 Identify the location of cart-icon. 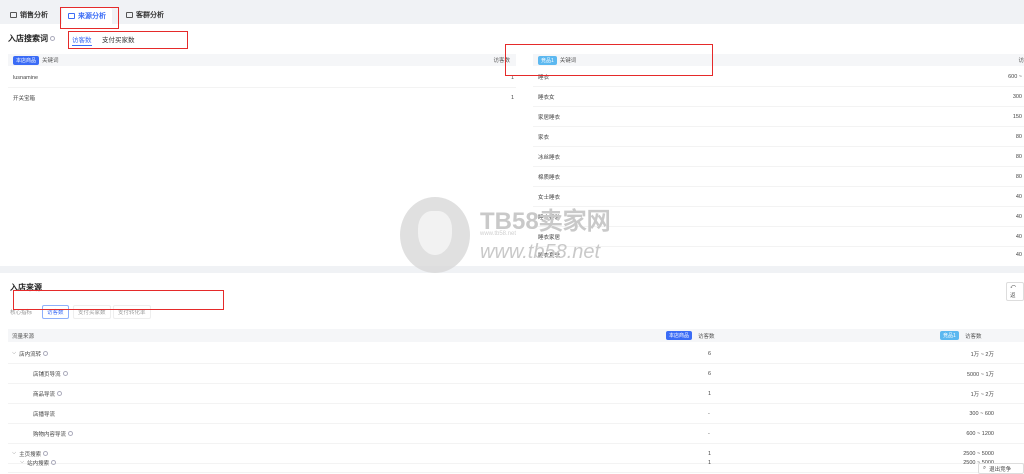
(13, 15).